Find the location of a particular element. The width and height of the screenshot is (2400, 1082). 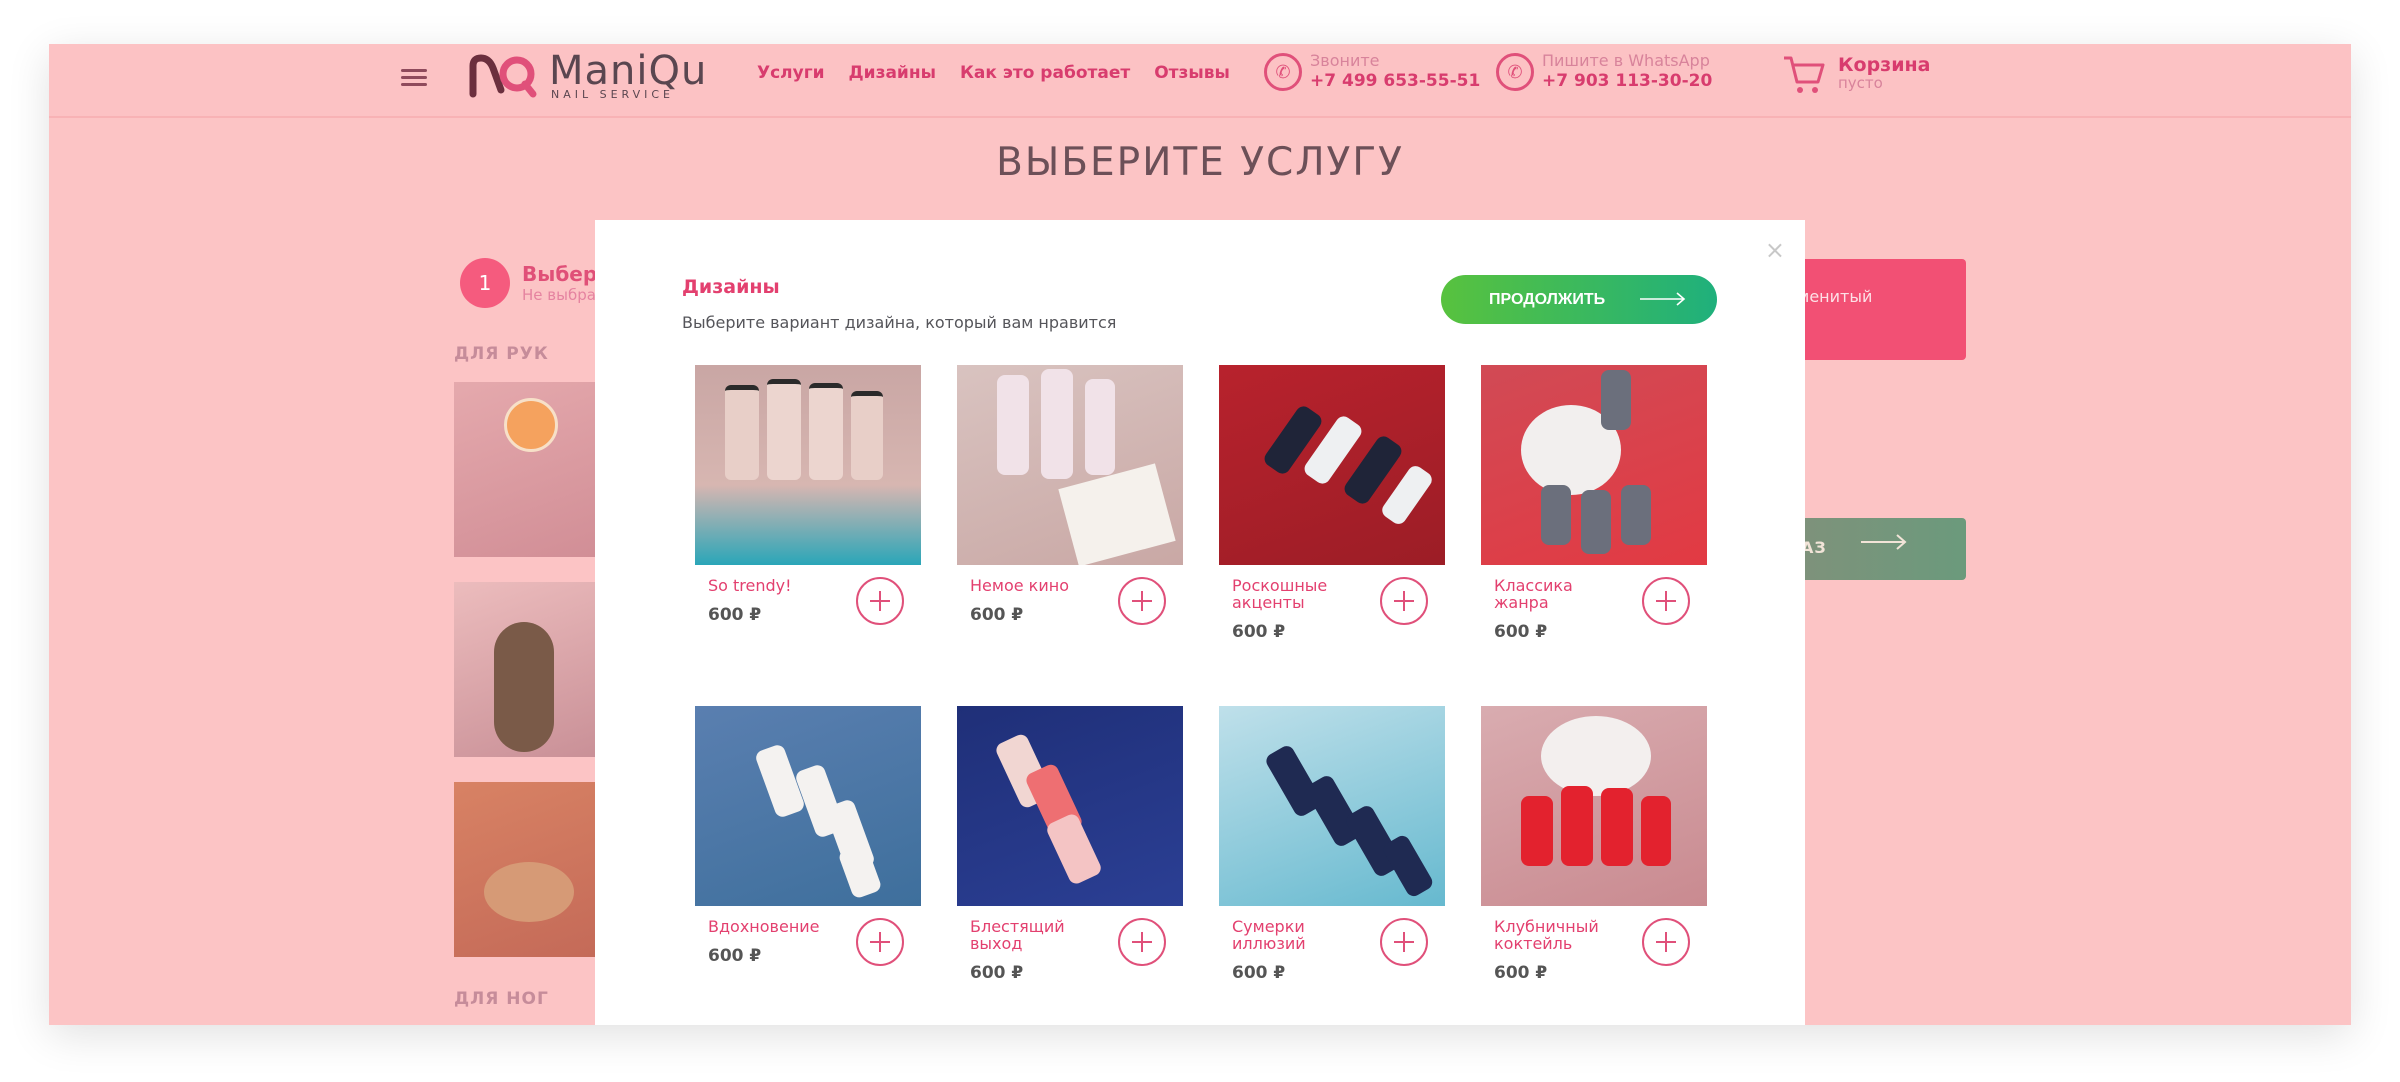

phone-contact: ✆ Звоните +7 499 653-55-51 is located at coordinates (1372, 72).